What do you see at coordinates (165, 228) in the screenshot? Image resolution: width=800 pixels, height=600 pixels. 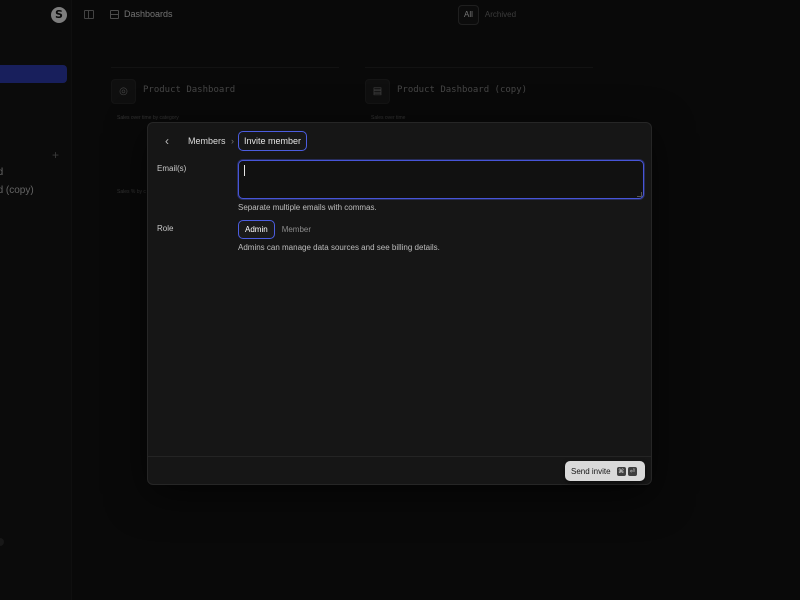 I see `role-label: Role` at bounding box center [165, 228].